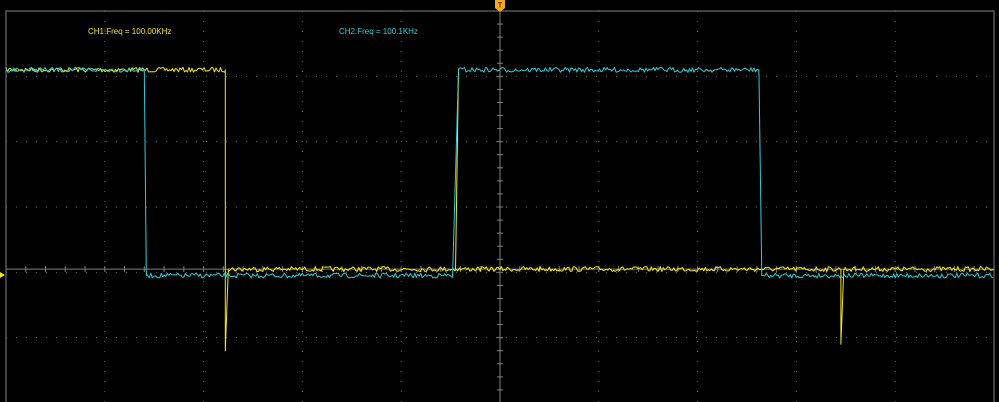 This screenshot has height=402, width=999. I want to click on trigger-t-icon: T, so click(500, 6).